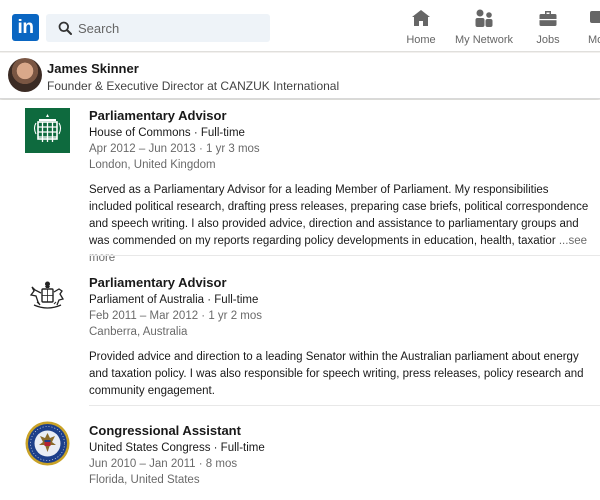 The width and height of the screenshot is (600, 500). What do you see at coordinates (47, 443) in the screenshot?
I see `congress-seal-icon` at bounding box center [47, 443].